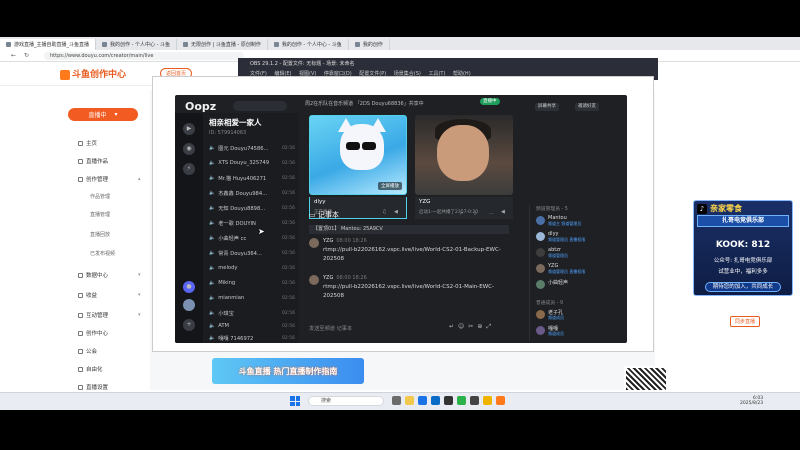  Describe the element at coordinates (87, 143) in the screenshot. I see `sidebar-item-home: 主页` at that location.